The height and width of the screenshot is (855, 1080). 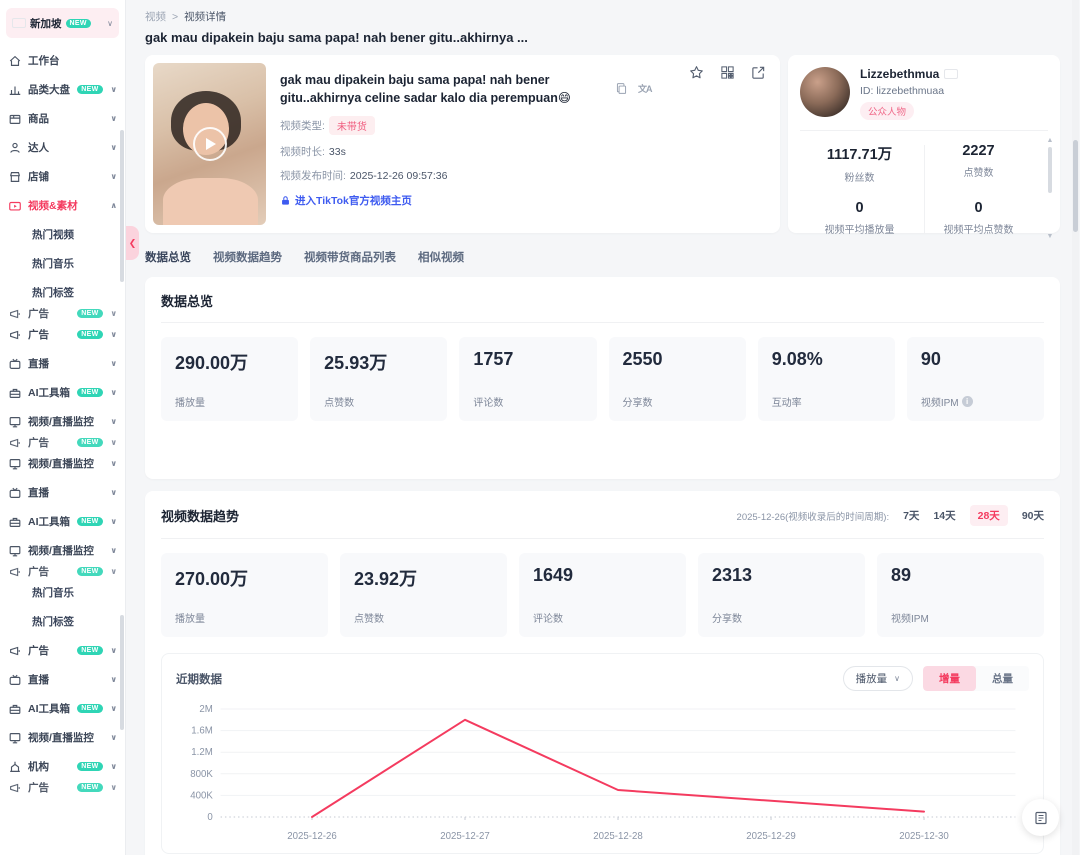 What do you see at coordinates (949, 678) in the screenshot?
I see `mode-increment-button: 增量` at bounding box center [949, 678].